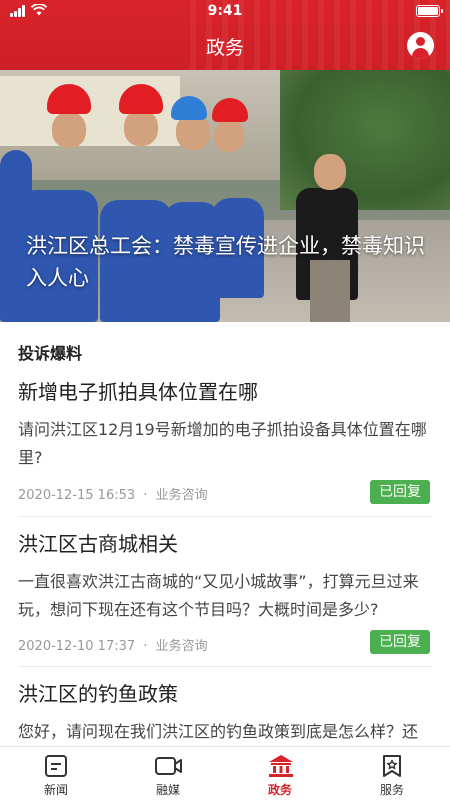 This screenshot has width=450, height=800. I want to click on complaint-meta: 2020-12-15 16:53 · 业务咨询, so click(113, 493).